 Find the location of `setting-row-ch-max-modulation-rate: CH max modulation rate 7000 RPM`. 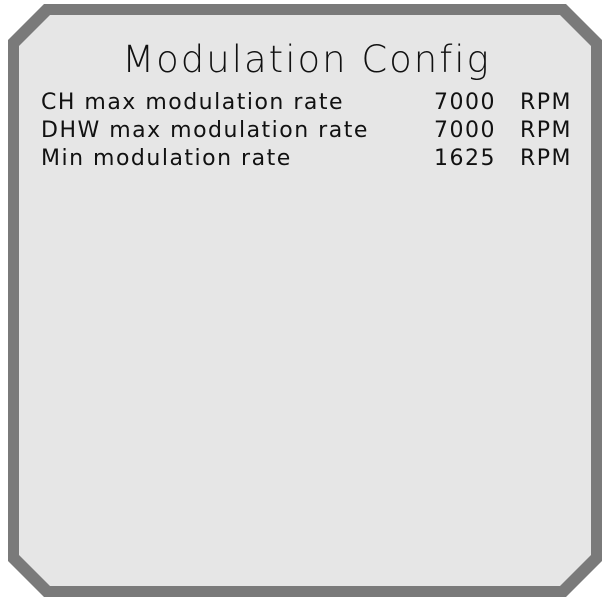

setting-row-ch-max-modulation-rate: CH max modulation rate 7000 RPM is located at coordinates (311, 103).